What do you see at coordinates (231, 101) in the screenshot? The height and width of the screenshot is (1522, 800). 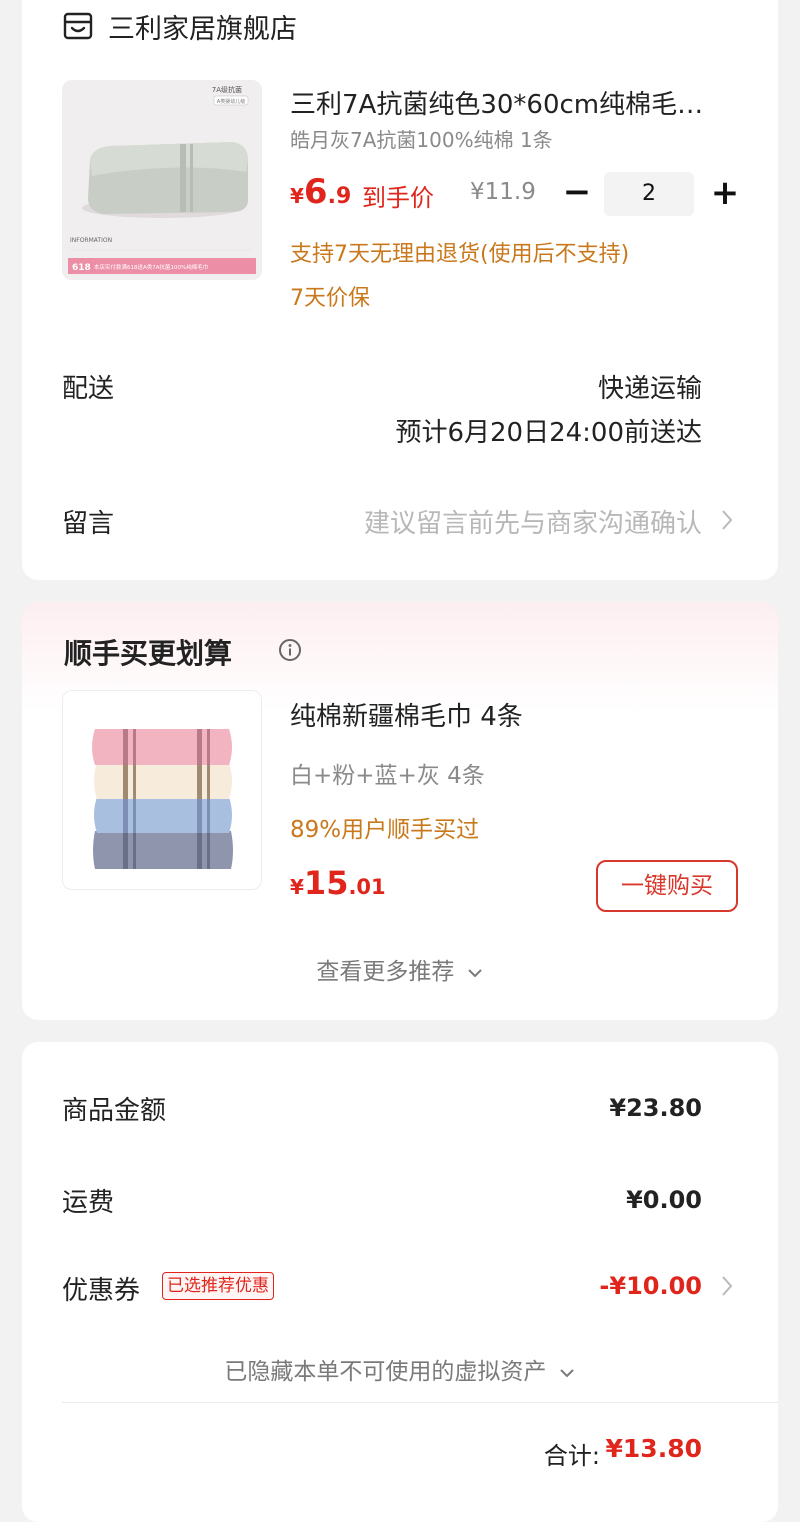 I see `badge-subtext: A类婴幼儿级` at bounding box center [231, 101].